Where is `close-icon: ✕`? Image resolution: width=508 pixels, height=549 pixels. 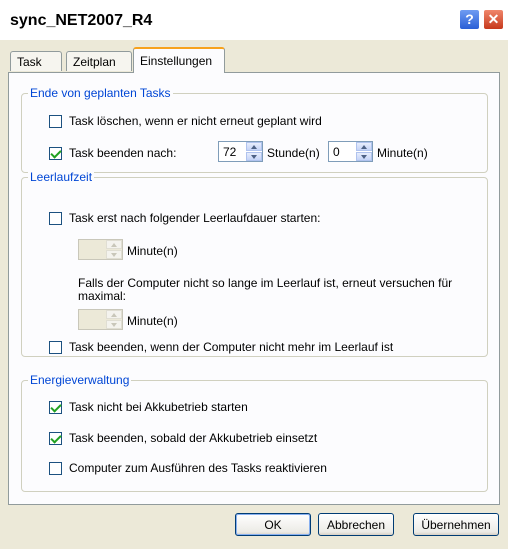 close-icon: ✕ is located at coordinates (493, 19).